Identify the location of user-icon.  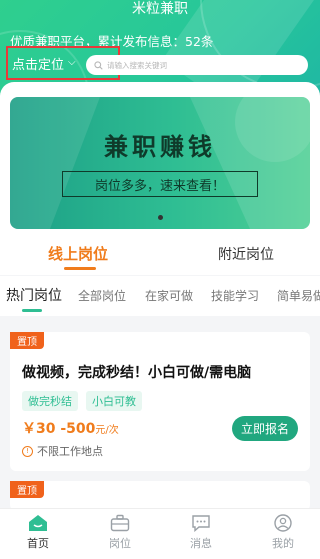
(283, 523).